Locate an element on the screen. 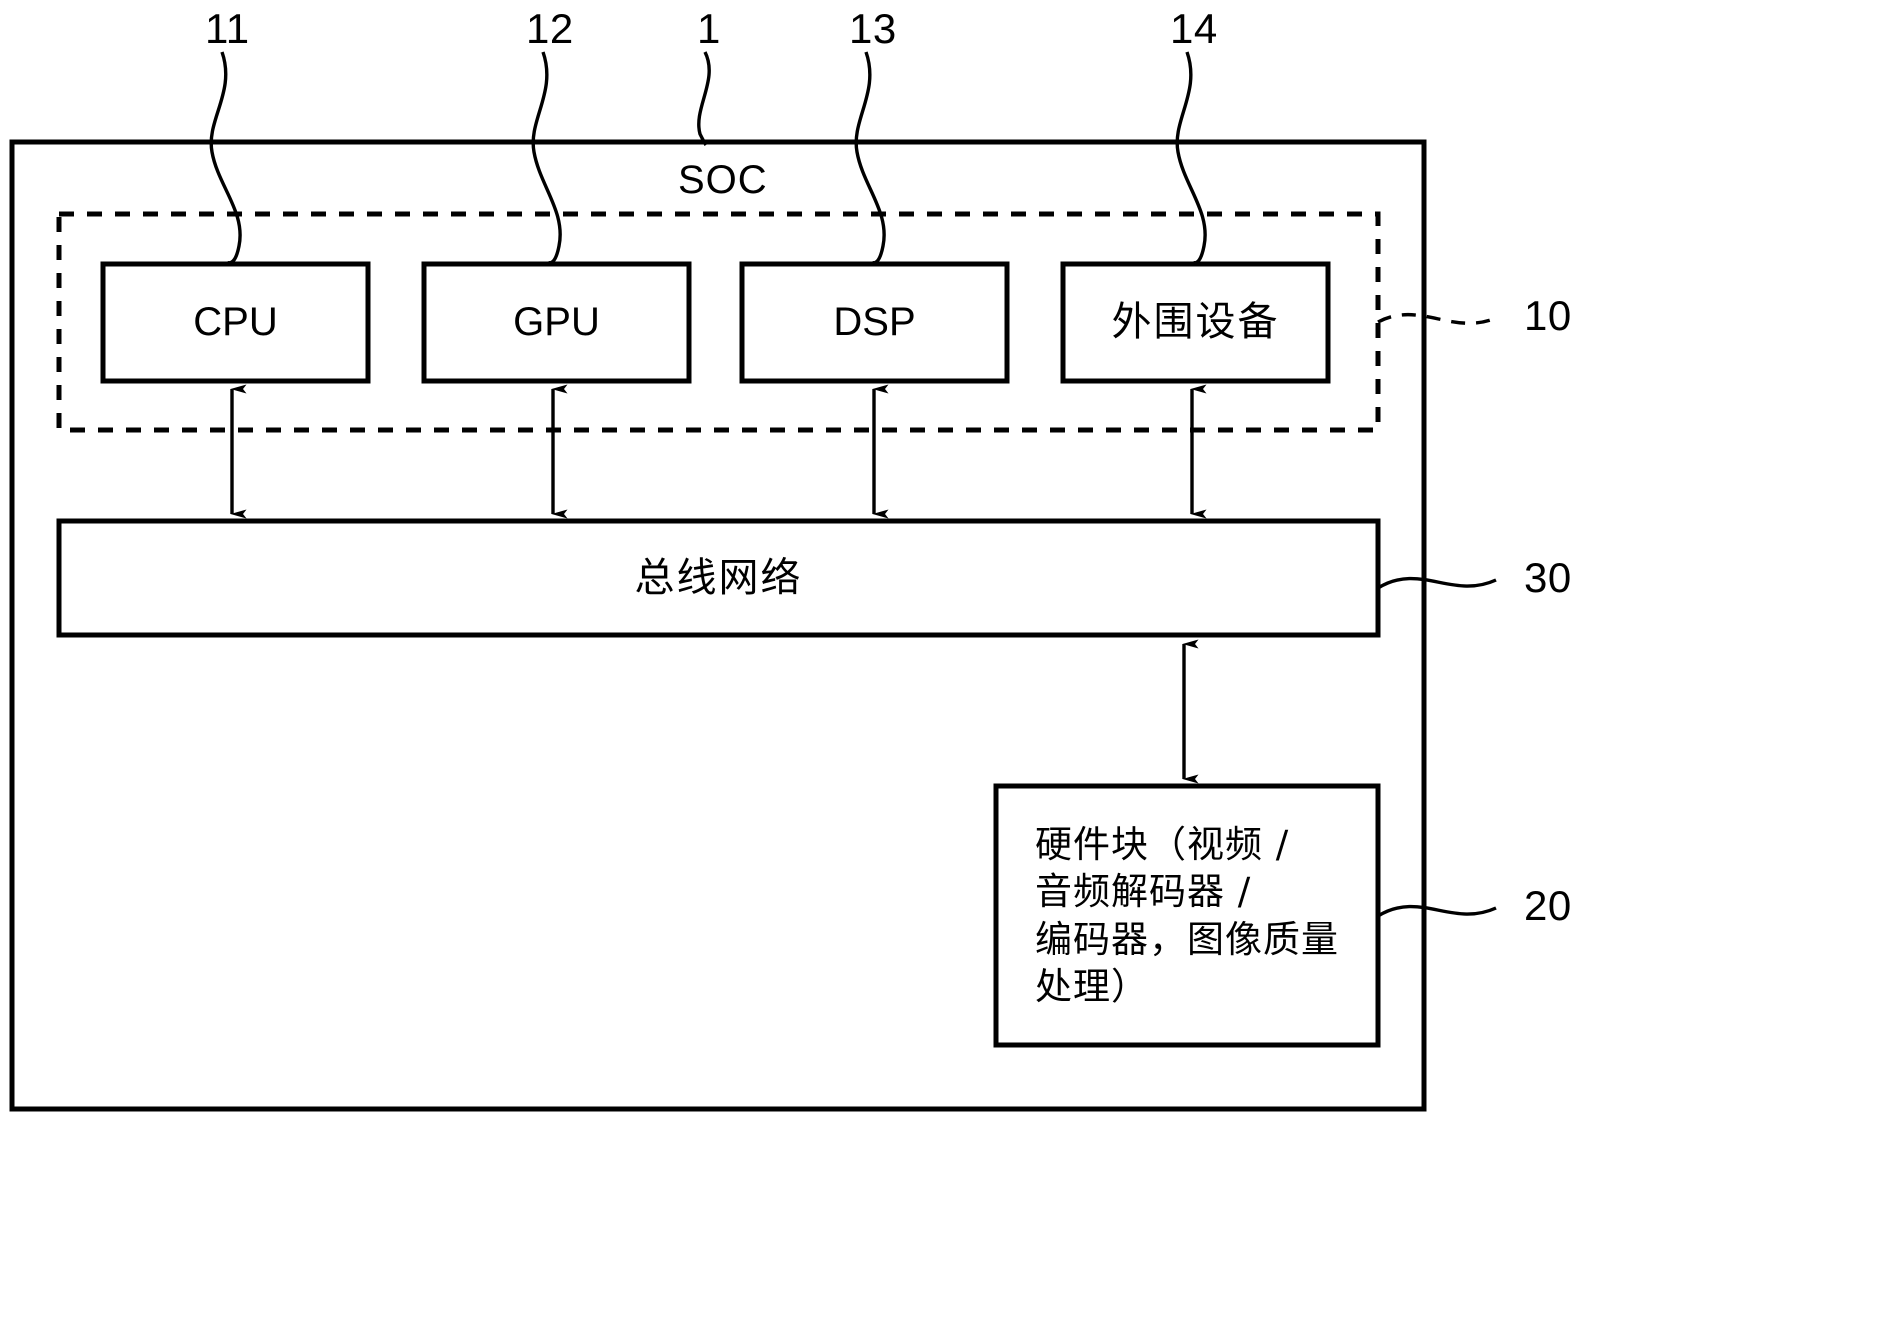 This screenshot has width=1879, height=1319. soc-title: SOC is located at coordinates (723, 180).